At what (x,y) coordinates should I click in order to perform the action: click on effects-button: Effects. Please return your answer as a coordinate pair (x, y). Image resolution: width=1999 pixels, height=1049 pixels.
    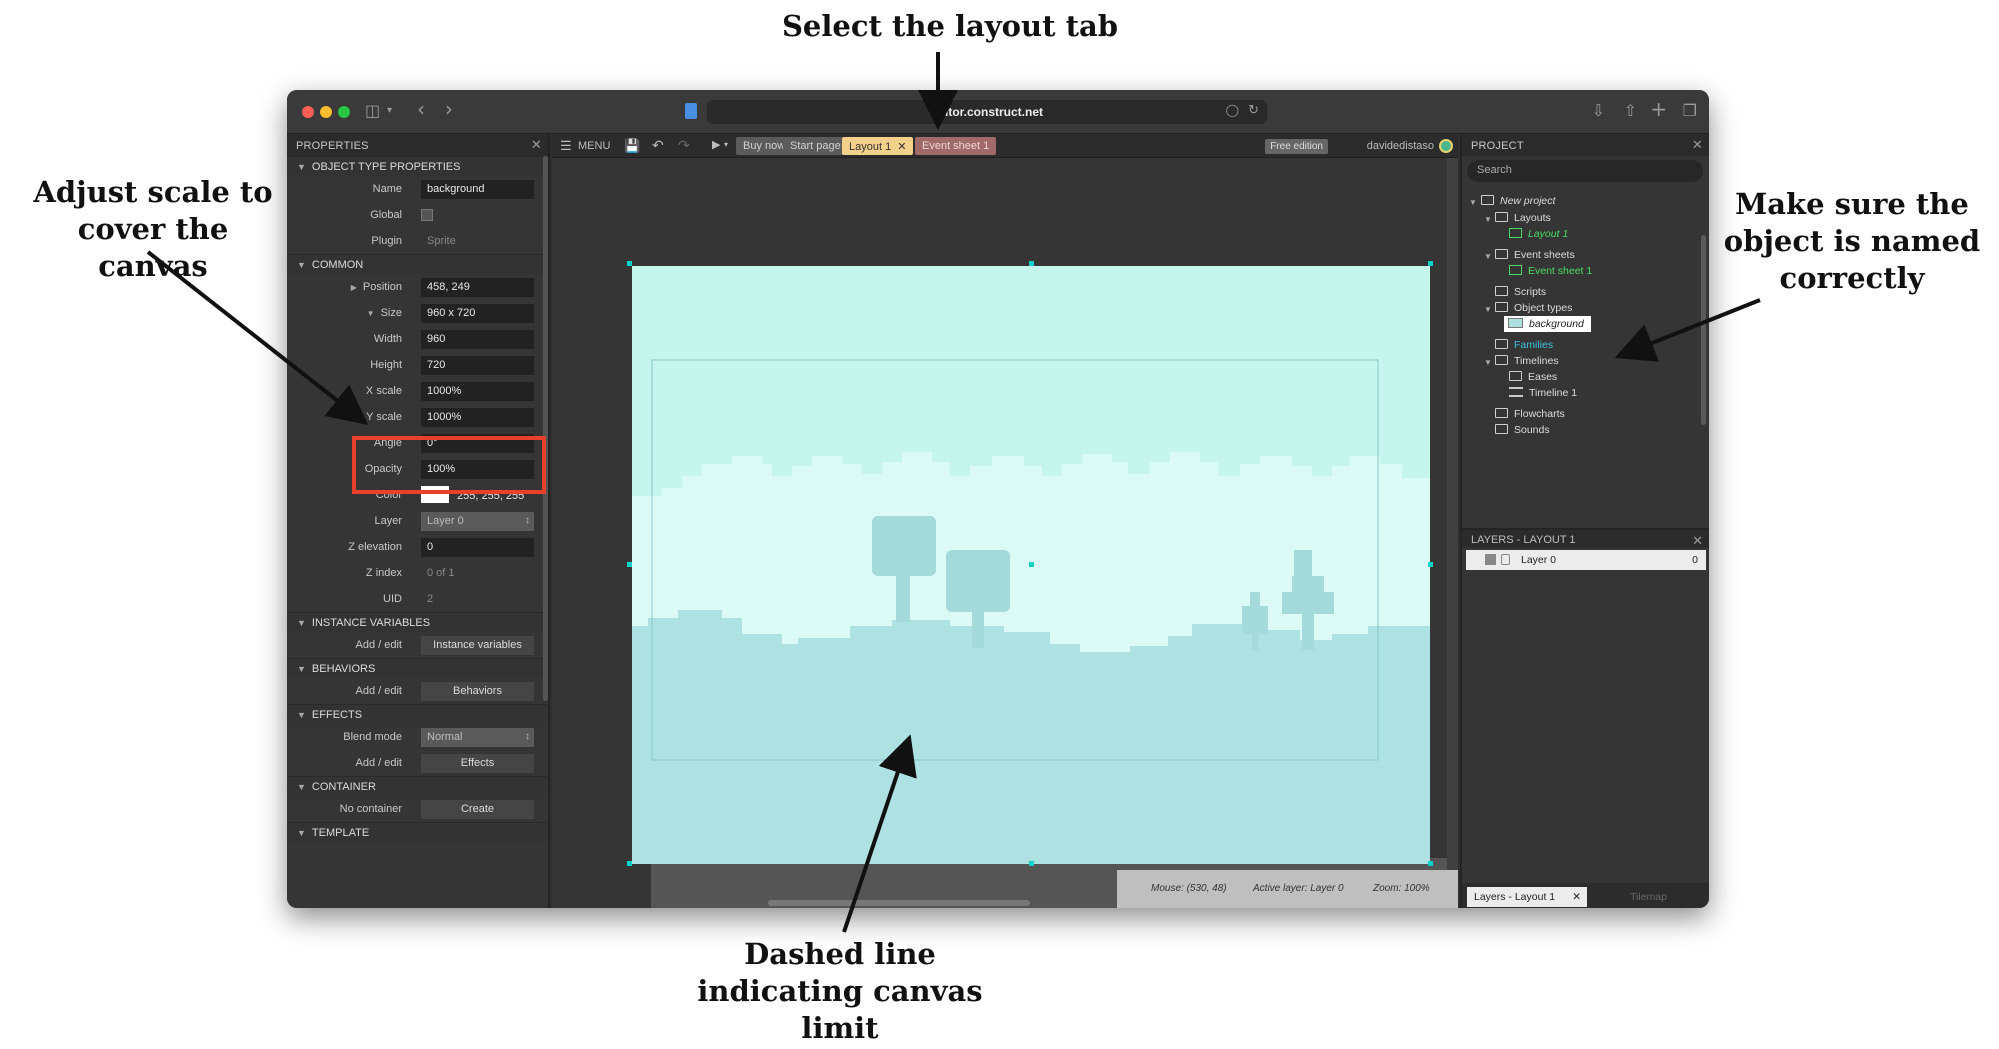
    Looking at the image, I should click on (477, 763).